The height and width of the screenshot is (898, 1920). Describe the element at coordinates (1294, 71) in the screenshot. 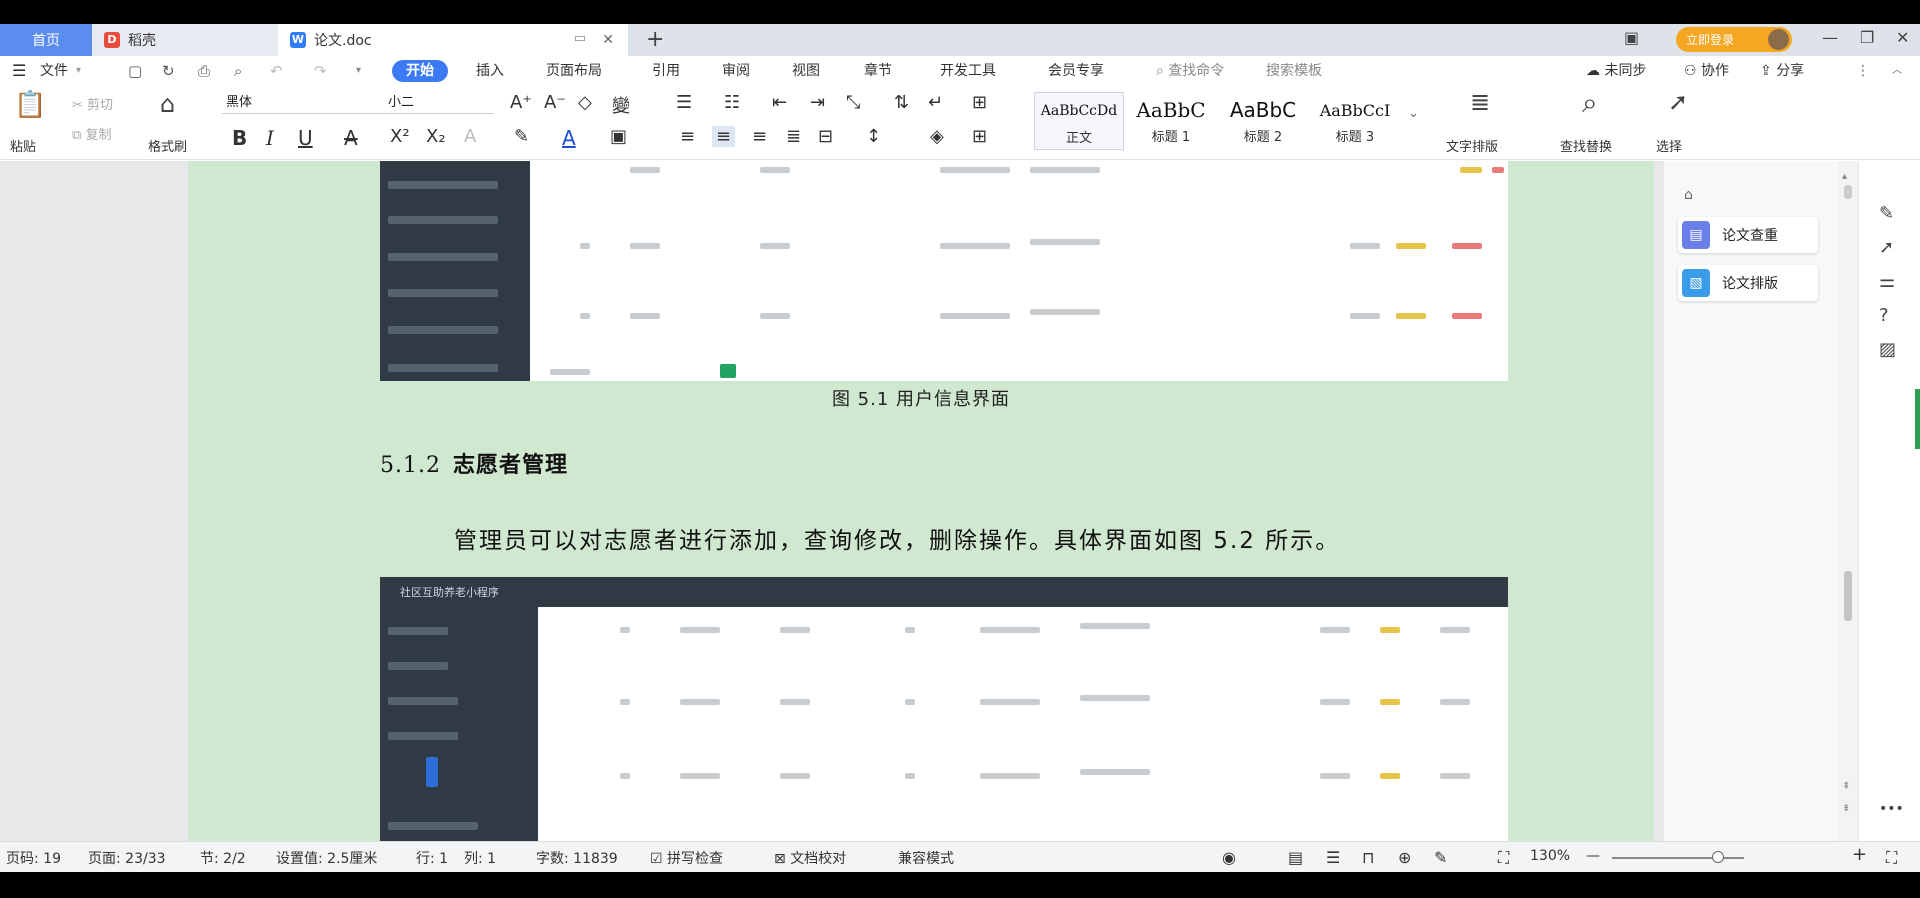

I see `search-template: 搜索模板` at that location.